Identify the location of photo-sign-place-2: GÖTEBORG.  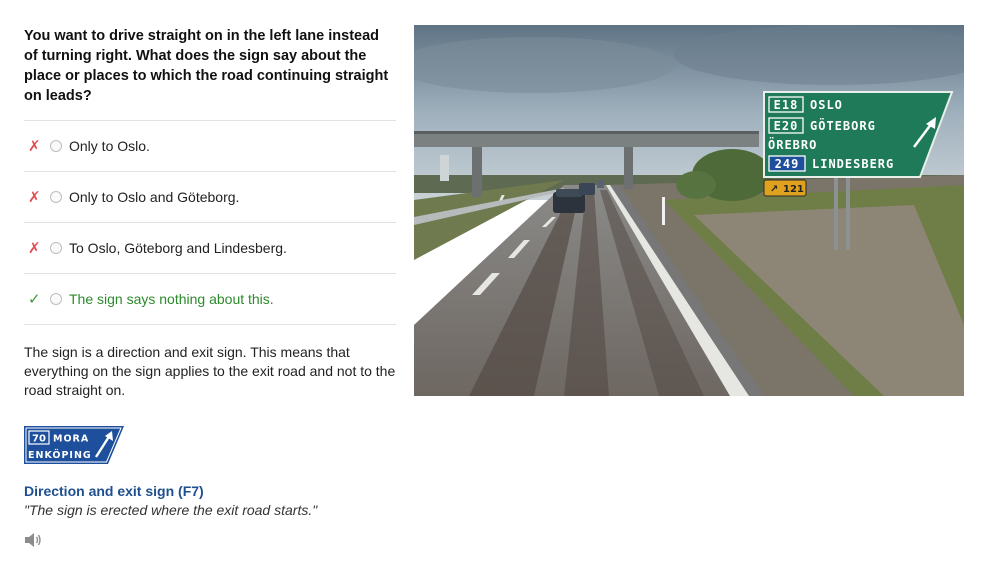
(843, 125).